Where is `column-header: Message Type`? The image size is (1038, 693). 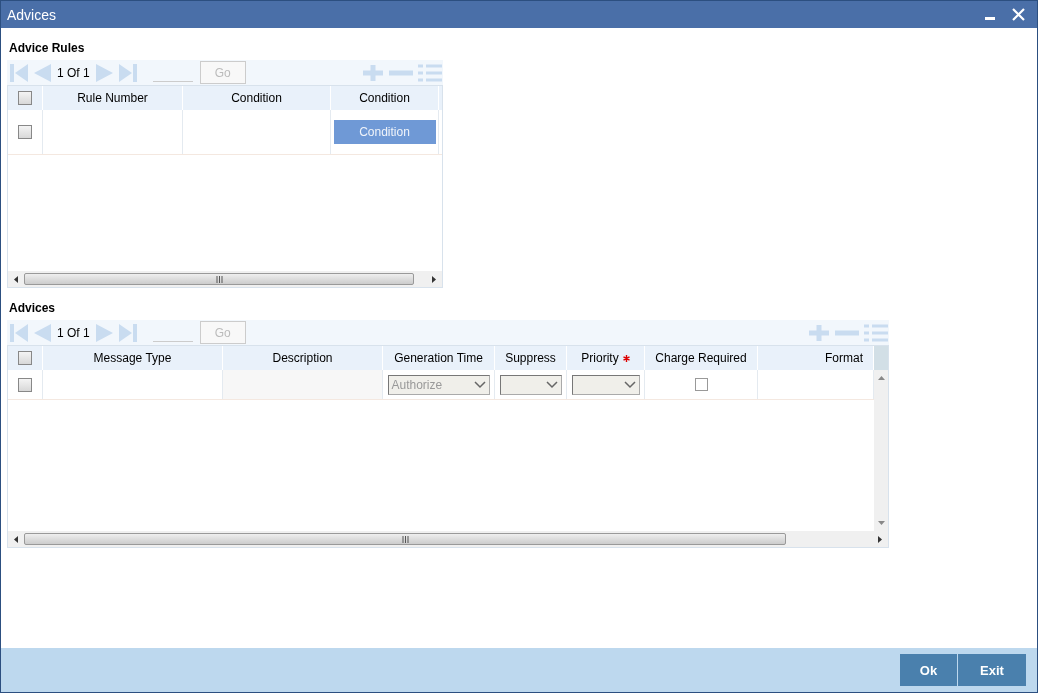
column-header: Message Type is located at coordinates (132, 358).